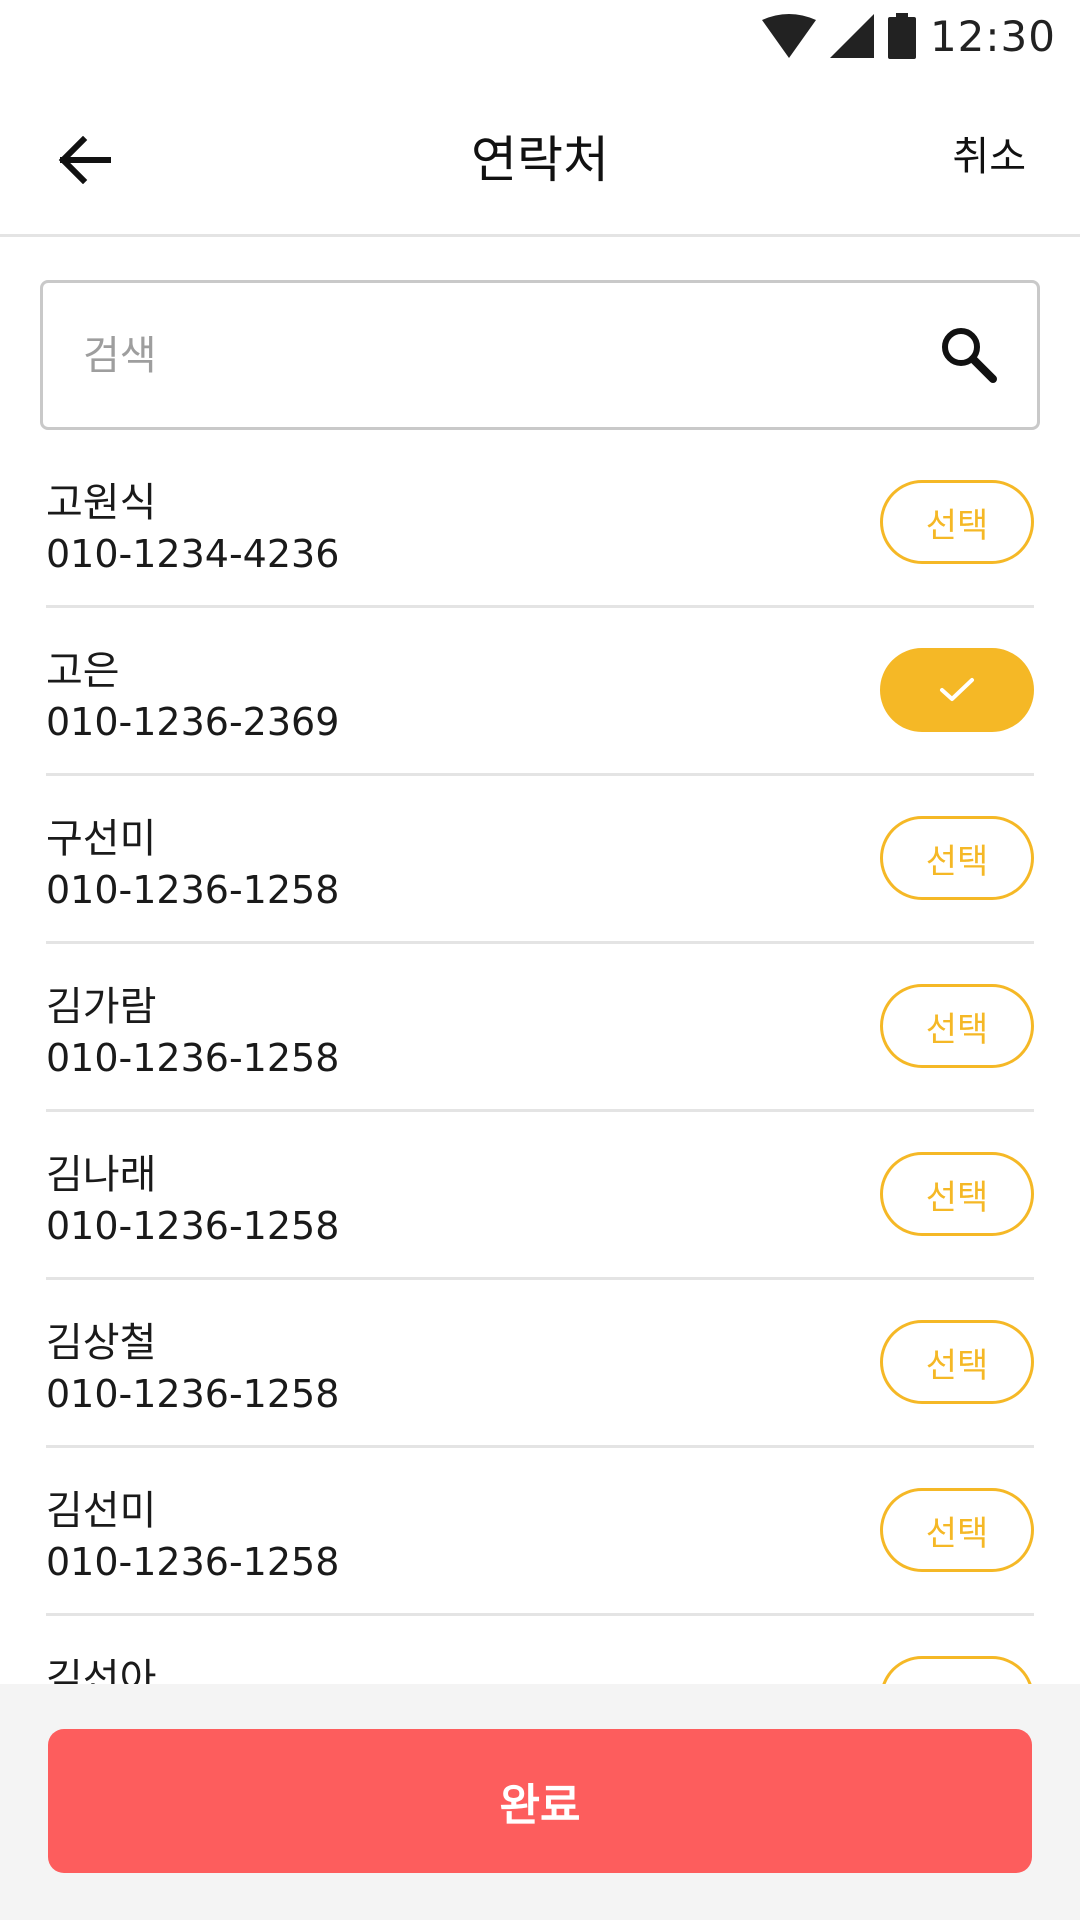  What do you see at coordinates (540, 1532) in the screenshot?
I see `contact-row: 김선미 010-1236-1258 선택` at bounding box center [540, 1532].